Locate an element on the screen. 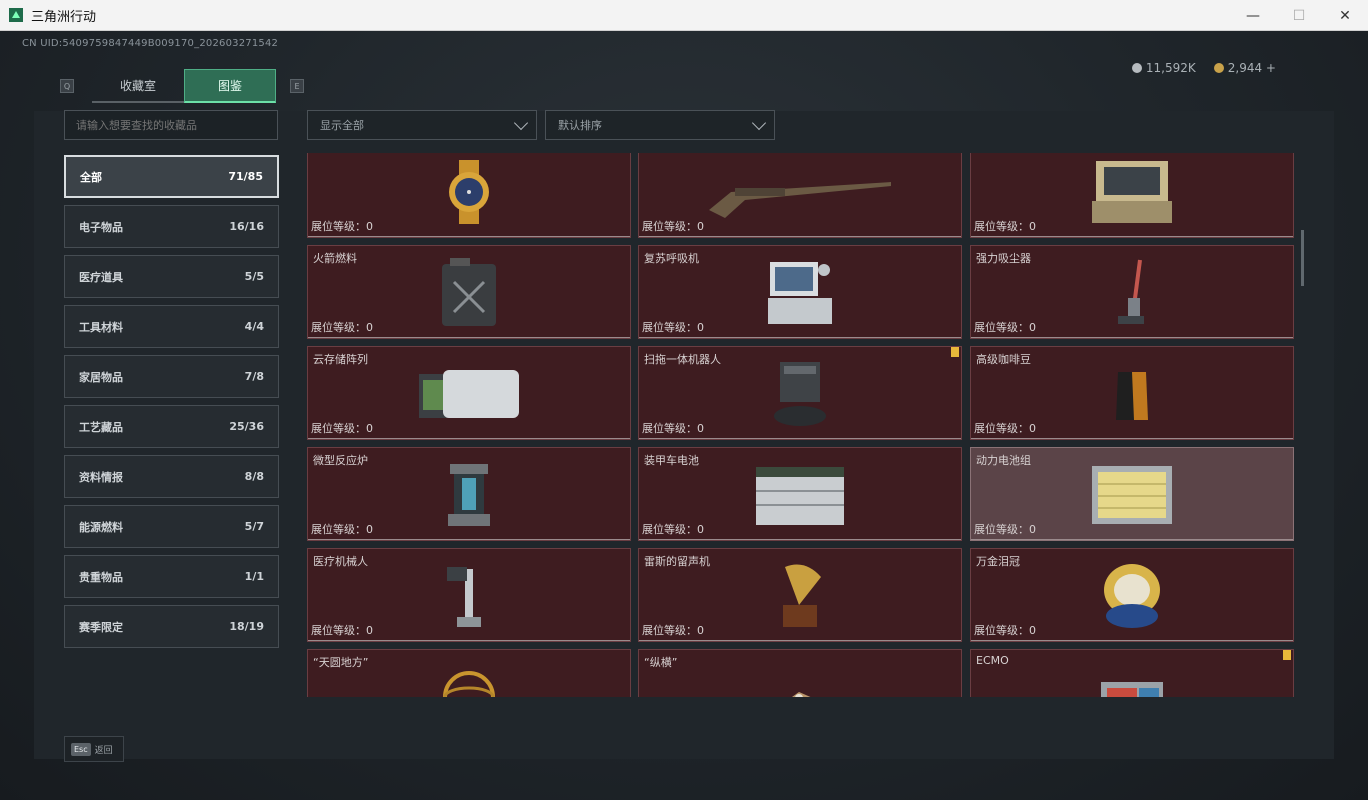 The image size is (1368, 800). category-label: 资料情报 is located at coordinates (101, 477).